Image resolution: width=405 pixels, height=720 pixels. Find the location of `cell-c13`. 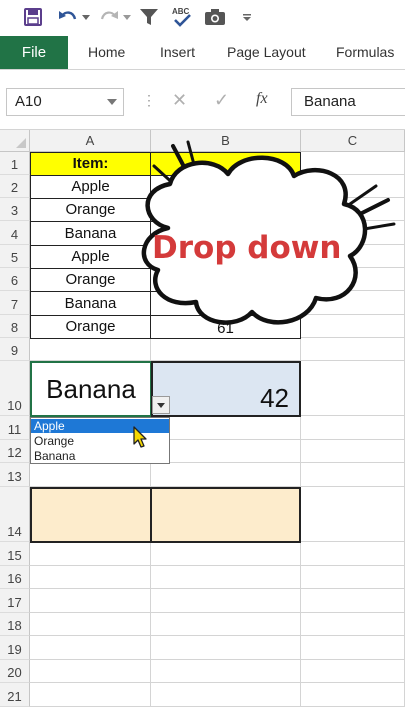

cell-c13 is located at coordinates (353, 475).